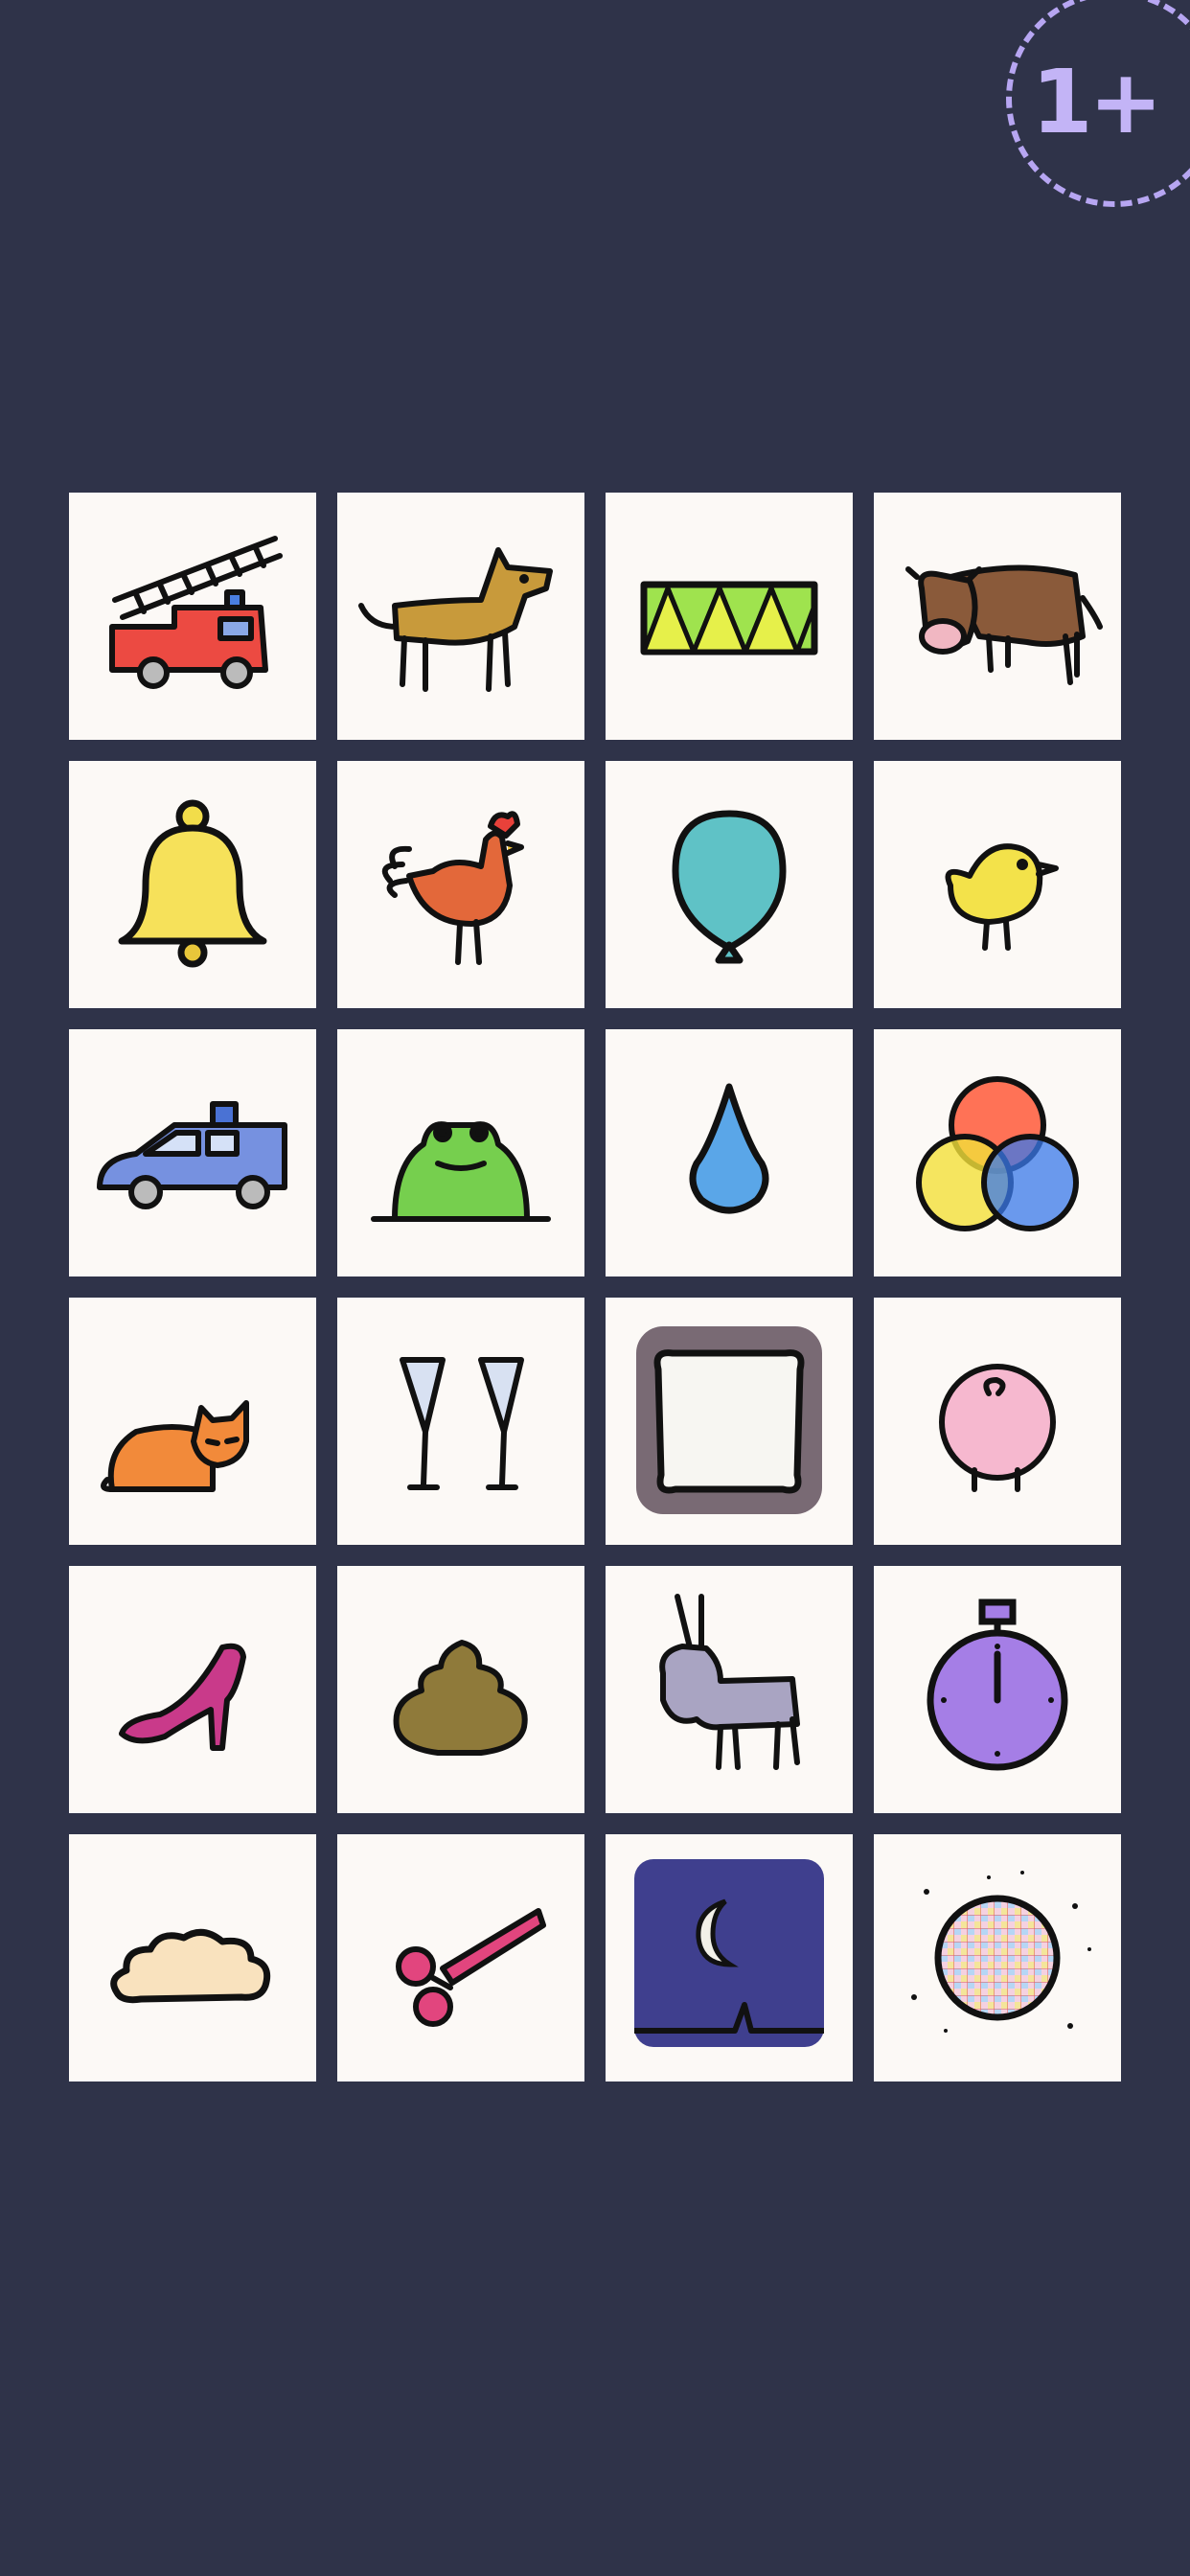 The width and height of the screenshot is (1190, 2576). Describe the element at coordinates (1004, 624) in the screenshot. I see `cow-icon` at that location.